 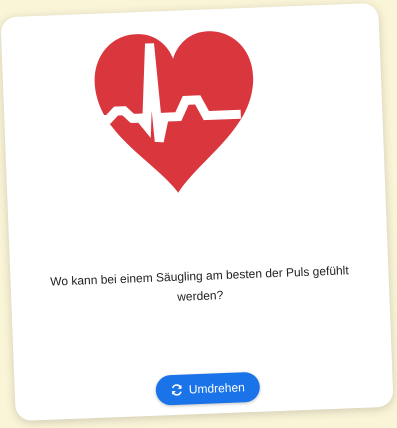 I want to click on flip-button: Umdrehen, so click(x=208, y=388).